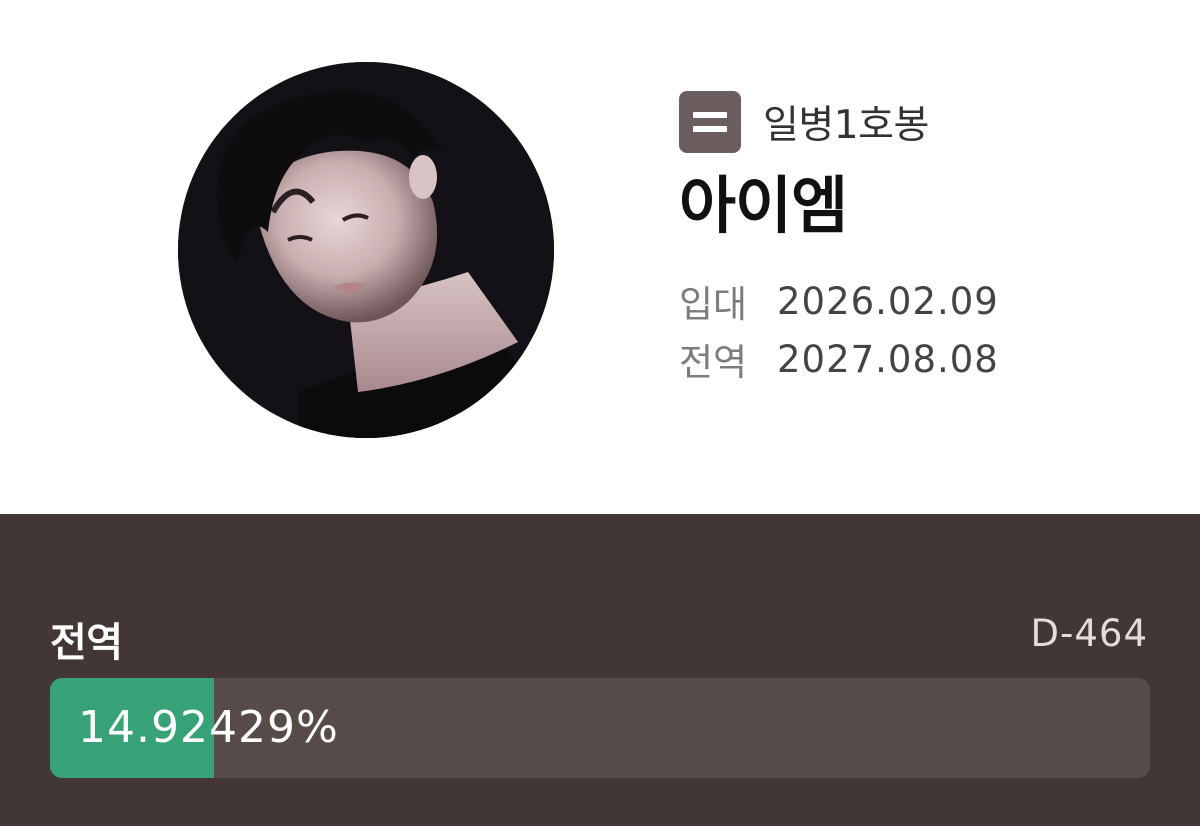 This screenshot has height=826, width=1200. Describe the element at coordinates (763, 205) in the screenshot. I see `profile-name: 아이엠` at that location.